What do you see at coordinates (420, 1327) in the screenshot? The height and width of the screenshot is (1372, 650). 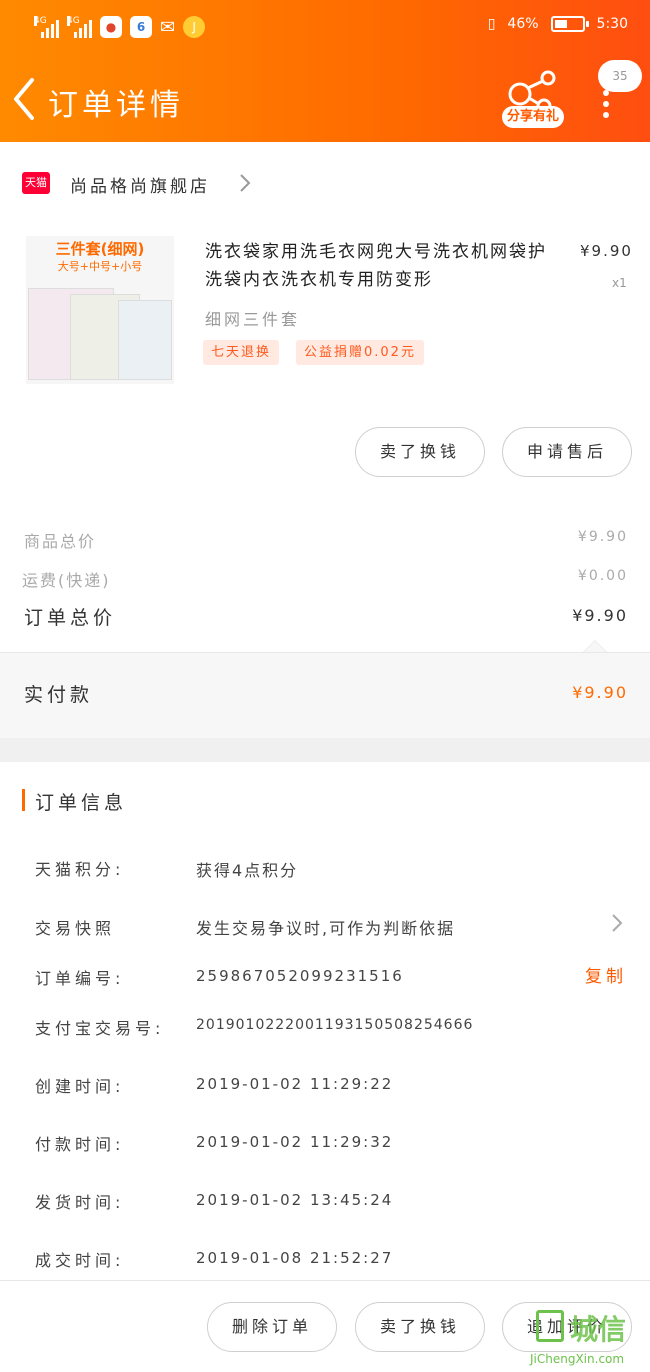 I see `sell-button-bottom: 卖了换钱` at bounding box center [420, 1327].